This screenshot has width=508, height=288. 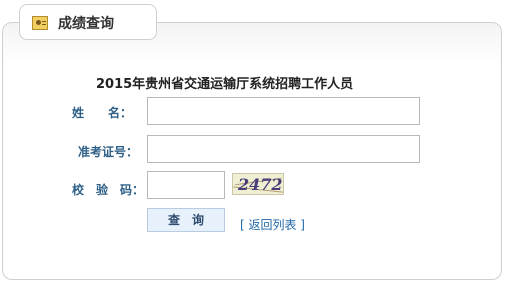 I want to click on captcha-code: 2472, so click(x=260, y=184).